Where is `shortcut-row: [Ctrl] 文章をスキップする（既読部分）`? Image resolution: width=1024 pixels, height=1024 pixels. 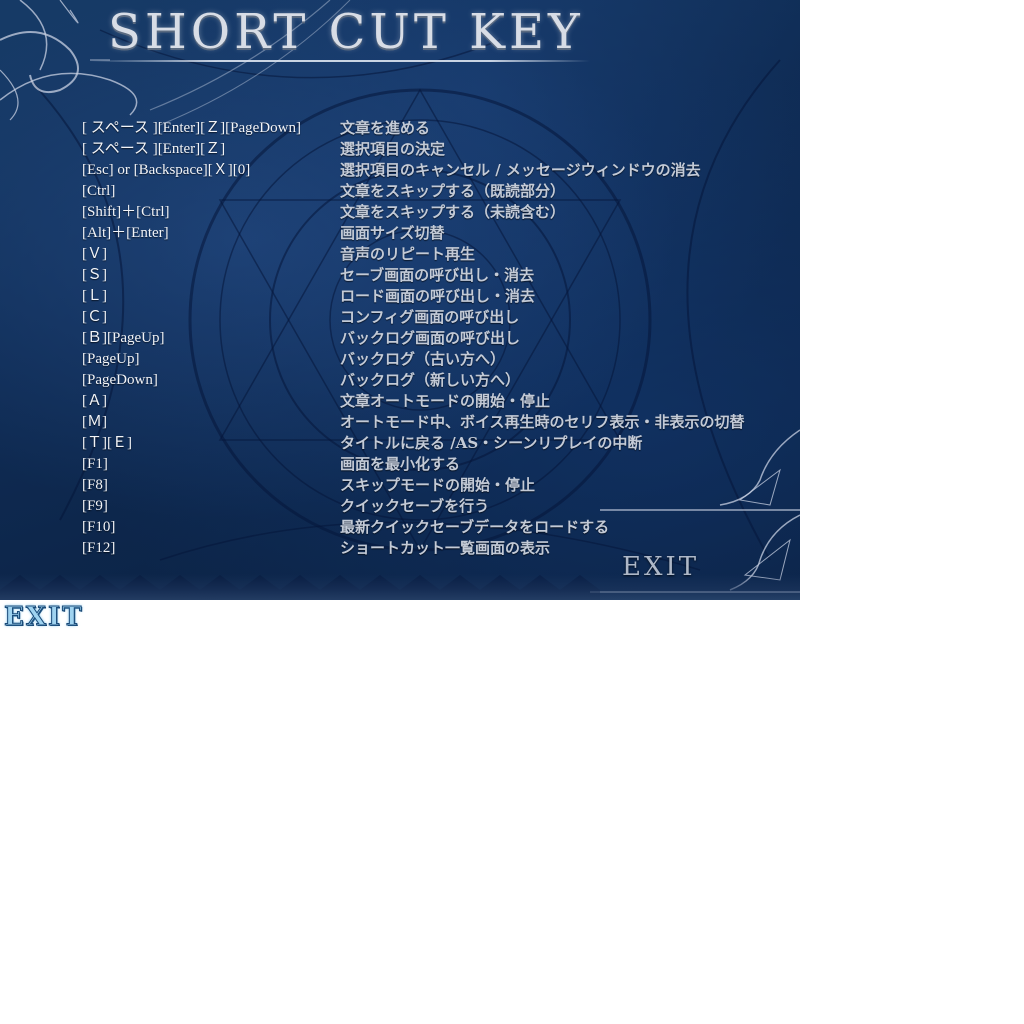
shortcut-row: [Ctrl] 文章をスキップする（既読部分） is located at coordinates (432, 191).